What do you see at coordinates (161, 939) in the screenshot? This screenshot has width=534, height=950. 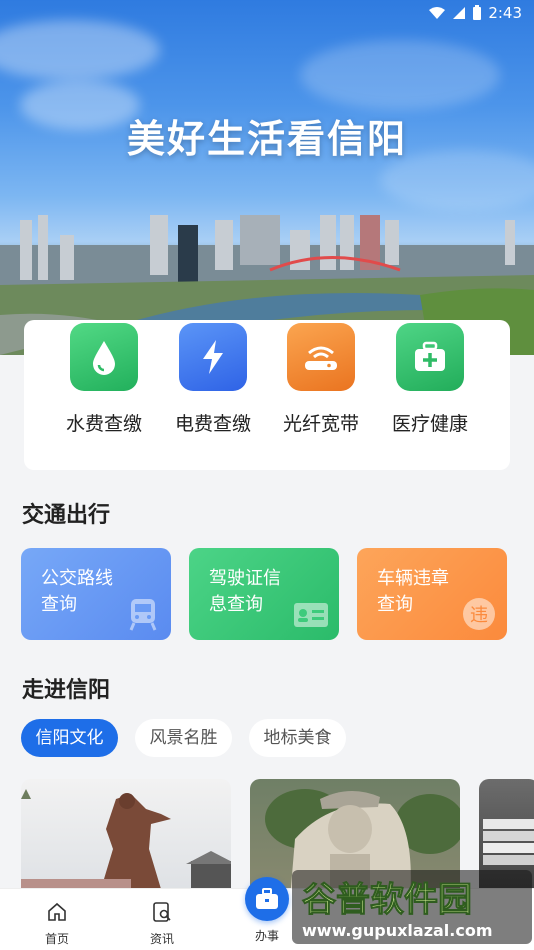 I see `nav-label: 资讯` at bounding box center [161, 939].